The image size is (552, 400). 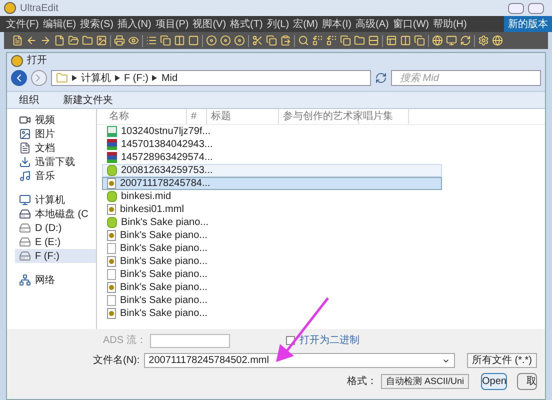 What do you see at coordinates (172, 24) in the screenshot?
I see `menu-item: 项目(P)` at bounding box center [172, 24].